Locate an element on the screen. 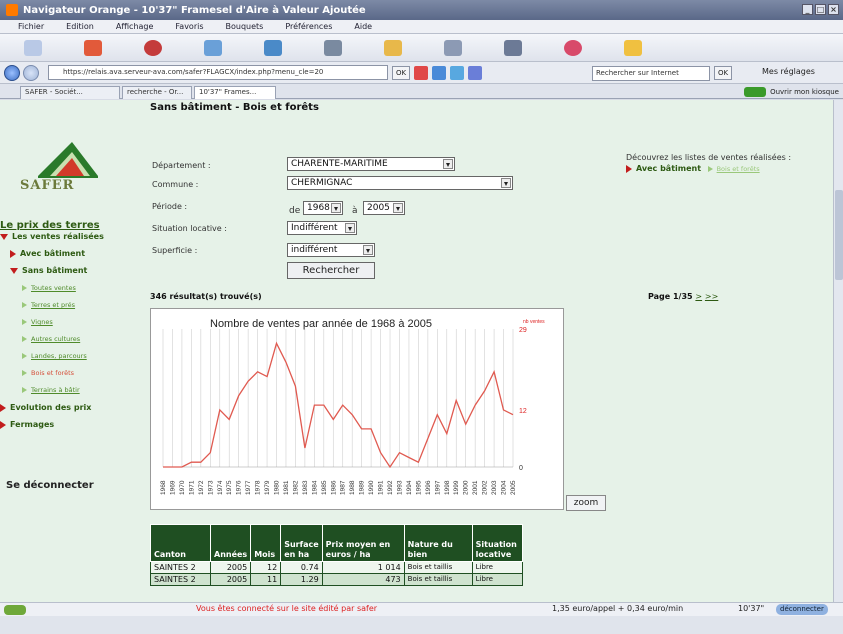 Image resolution: width=843 pixels, height=634 pixels. back-icon is located at coordinates (12, 72).